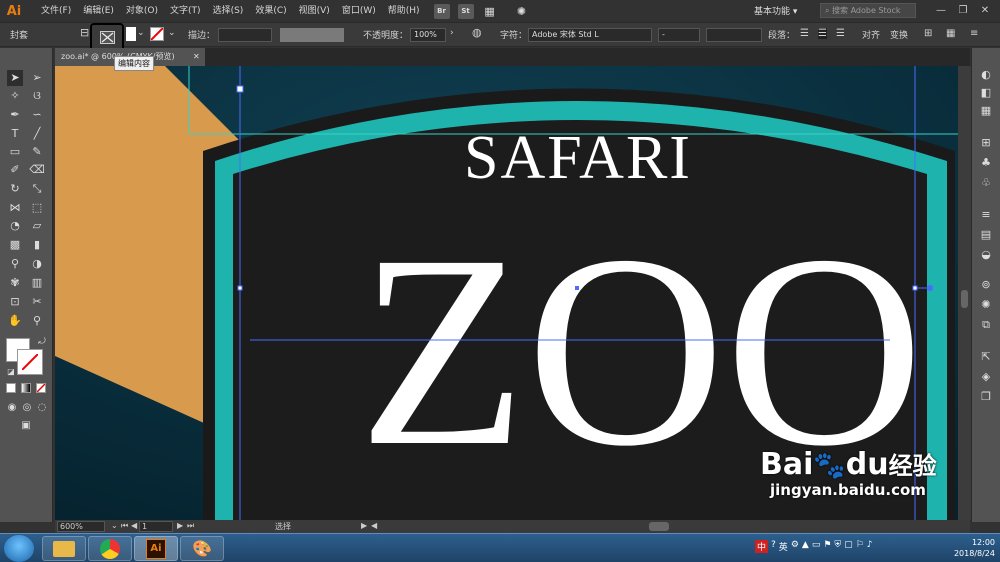 This screenshot has height=562, width=1000. What do you see at coordinates (245, 35) in the screenshot?
I see `stroke-weight-field` at bounding box center [245, 35].